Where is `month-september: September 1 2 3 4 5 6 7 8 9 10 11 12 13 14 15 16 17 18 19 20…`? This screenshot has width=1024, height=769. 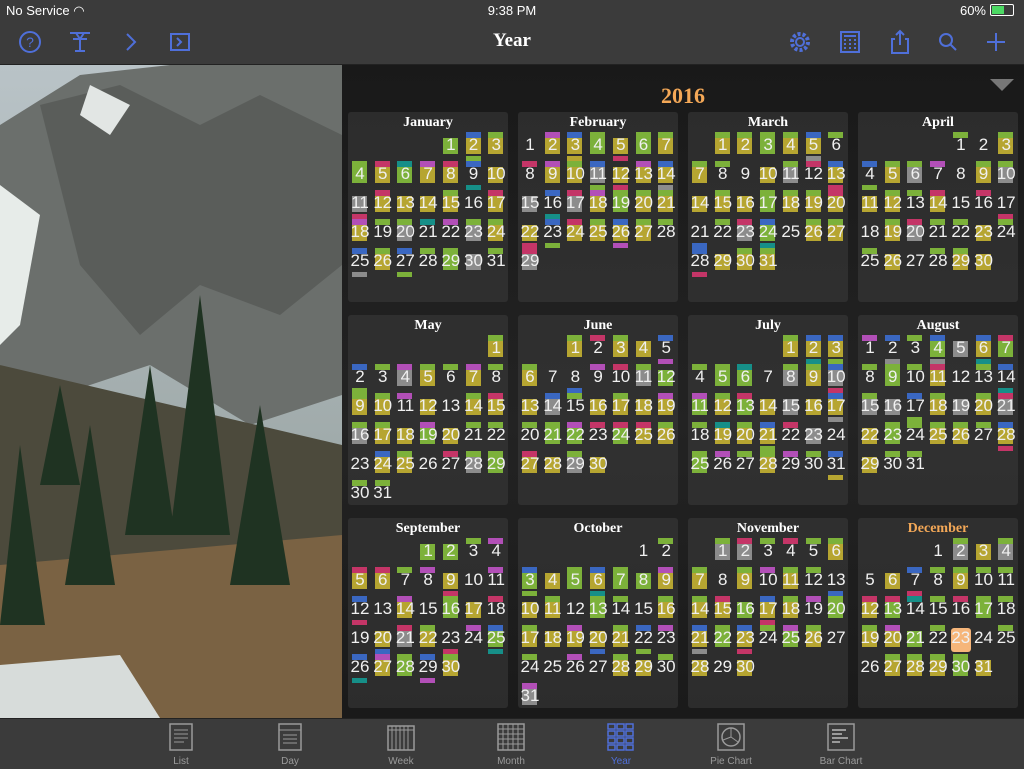 month-september: September 1 2 3 4 5 6 7 8 9 10 11 12 13 14 15 16 17 18 19 20… is located at coordinates (428, 613).